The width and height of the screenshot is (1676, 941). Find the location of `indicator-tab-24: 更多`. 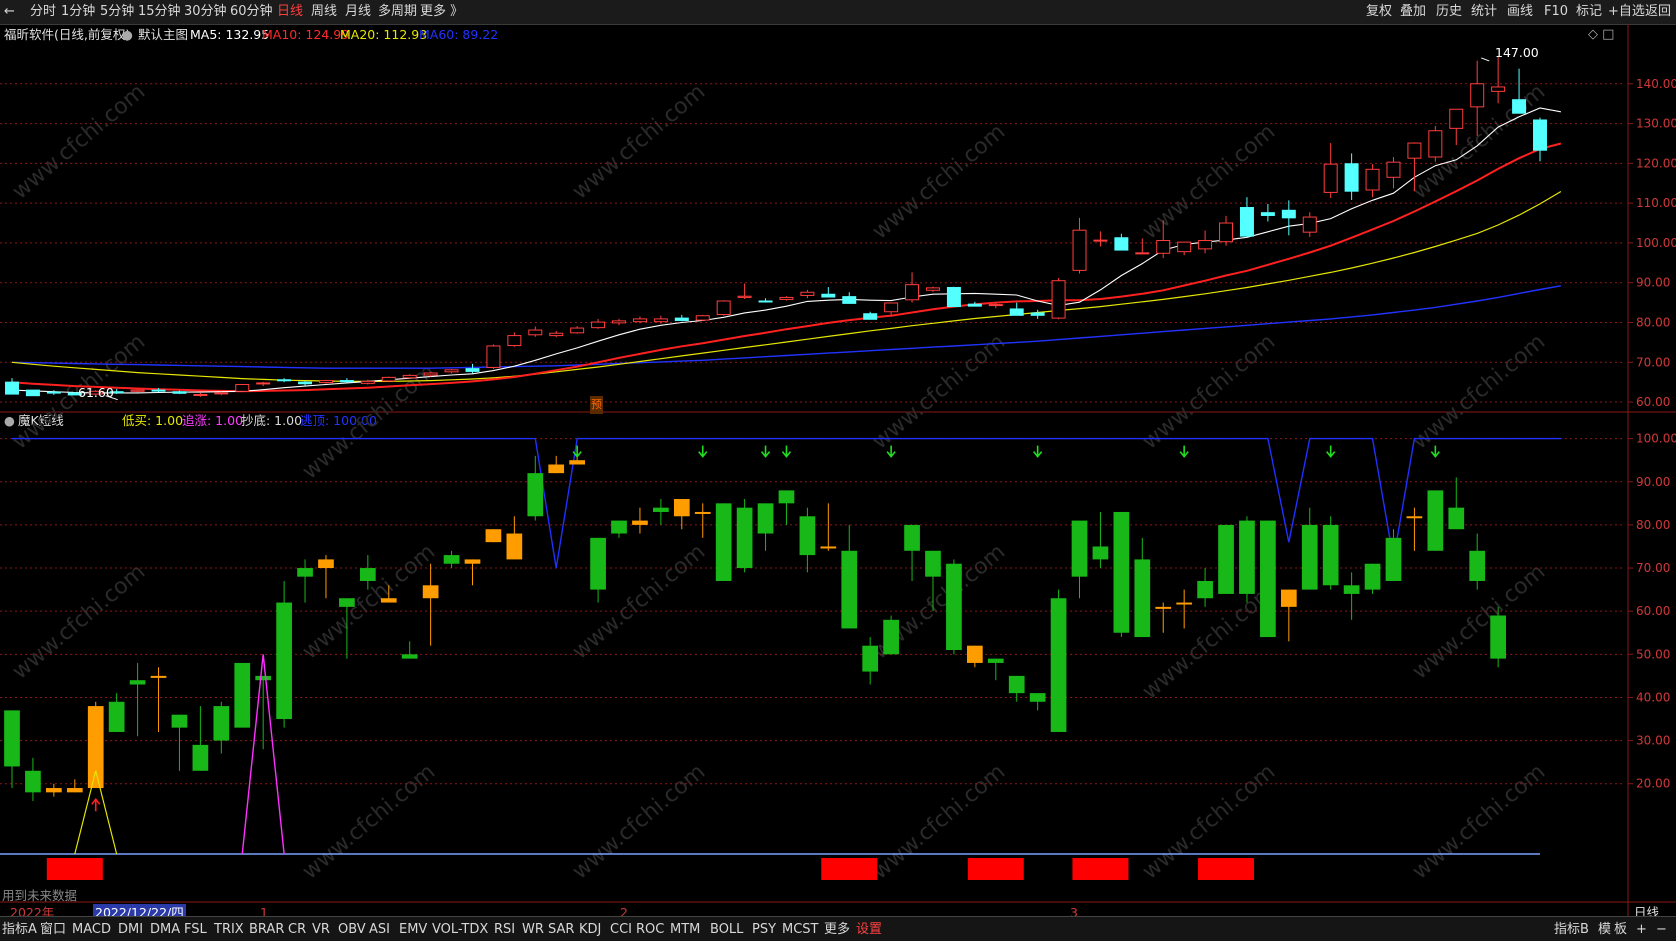

indicator-tab-24: 更多 is located at coordinates (837, 930).